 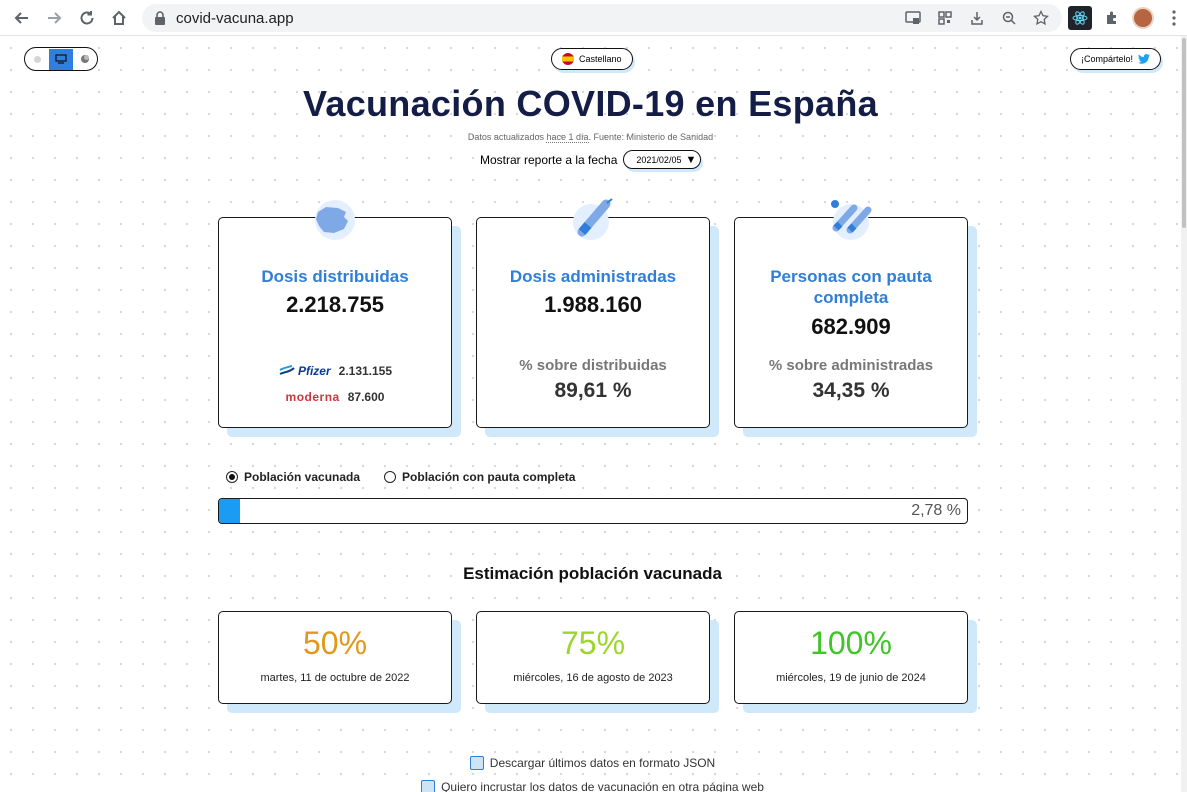 What do you see at coordinates (851, 287) in the screenshot?
I see `card-label: Personas con pauta completa` at bounding box center [851, 287].